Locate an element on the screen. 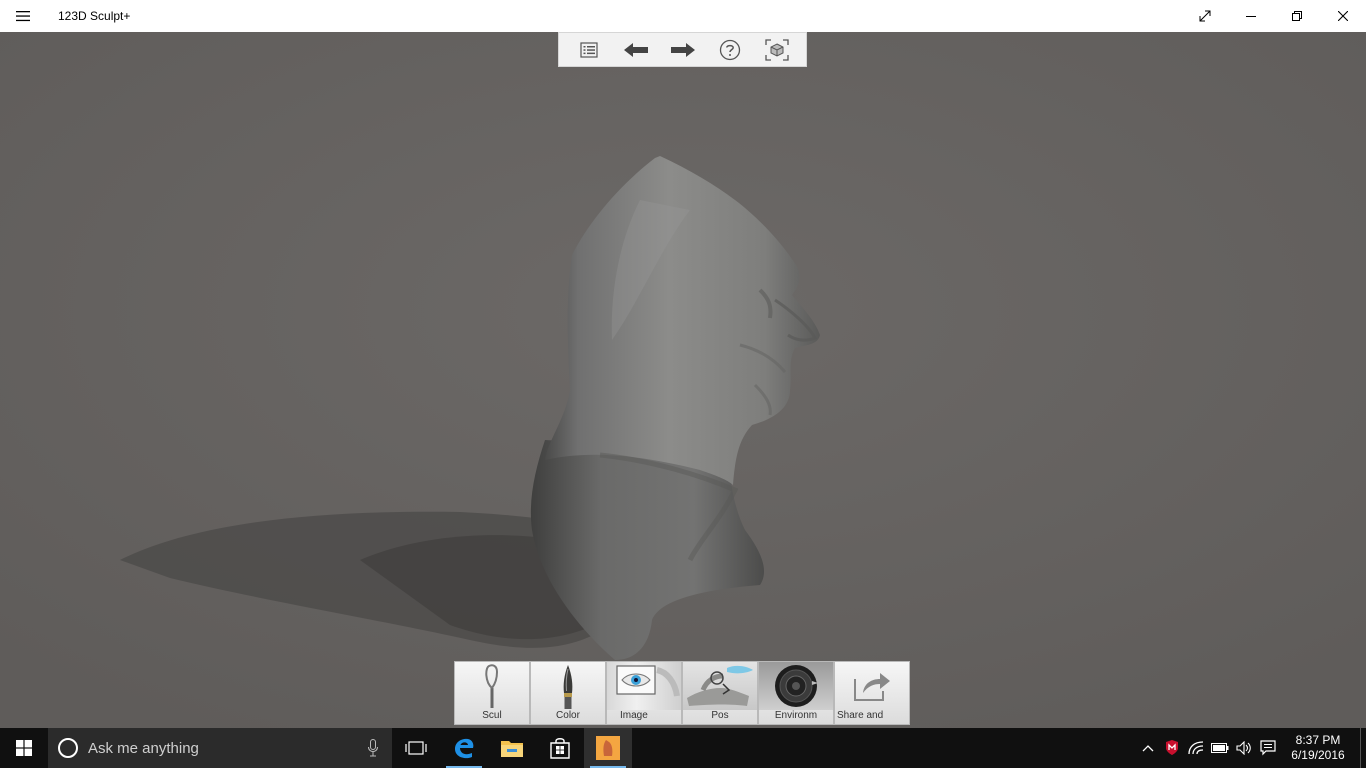  menu-list-button is located at coordinates (589, 50).